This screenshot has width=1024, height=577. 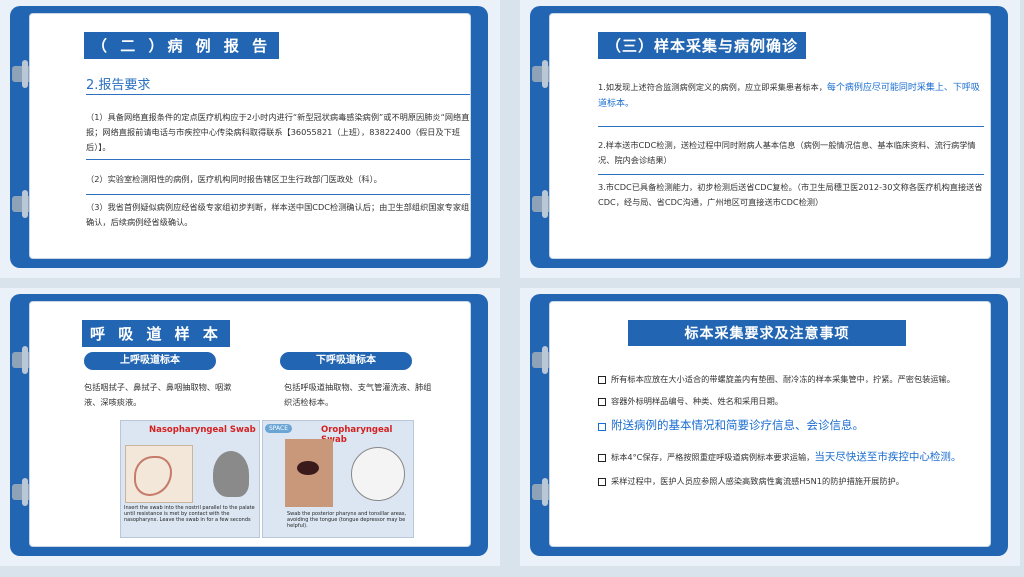 What do you see at coordinates (231, 474) in the screenshot?
I see `head-silhouette` at bounding box center [231, 474].